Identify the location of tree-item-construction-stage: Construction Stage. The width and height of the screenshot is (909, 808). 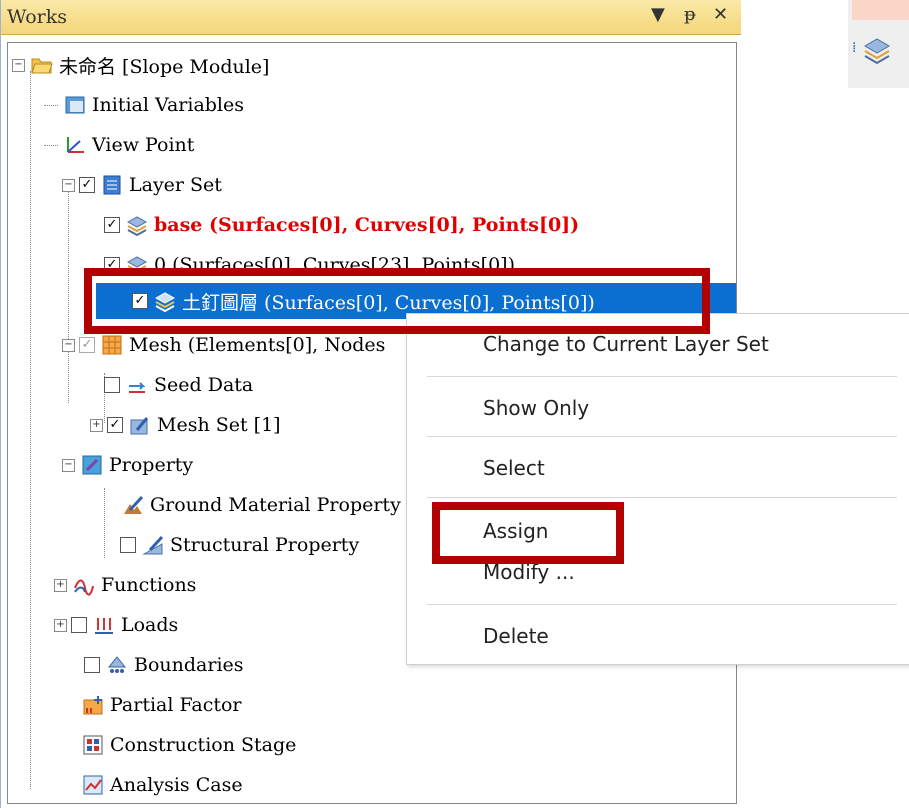
(186, 745).